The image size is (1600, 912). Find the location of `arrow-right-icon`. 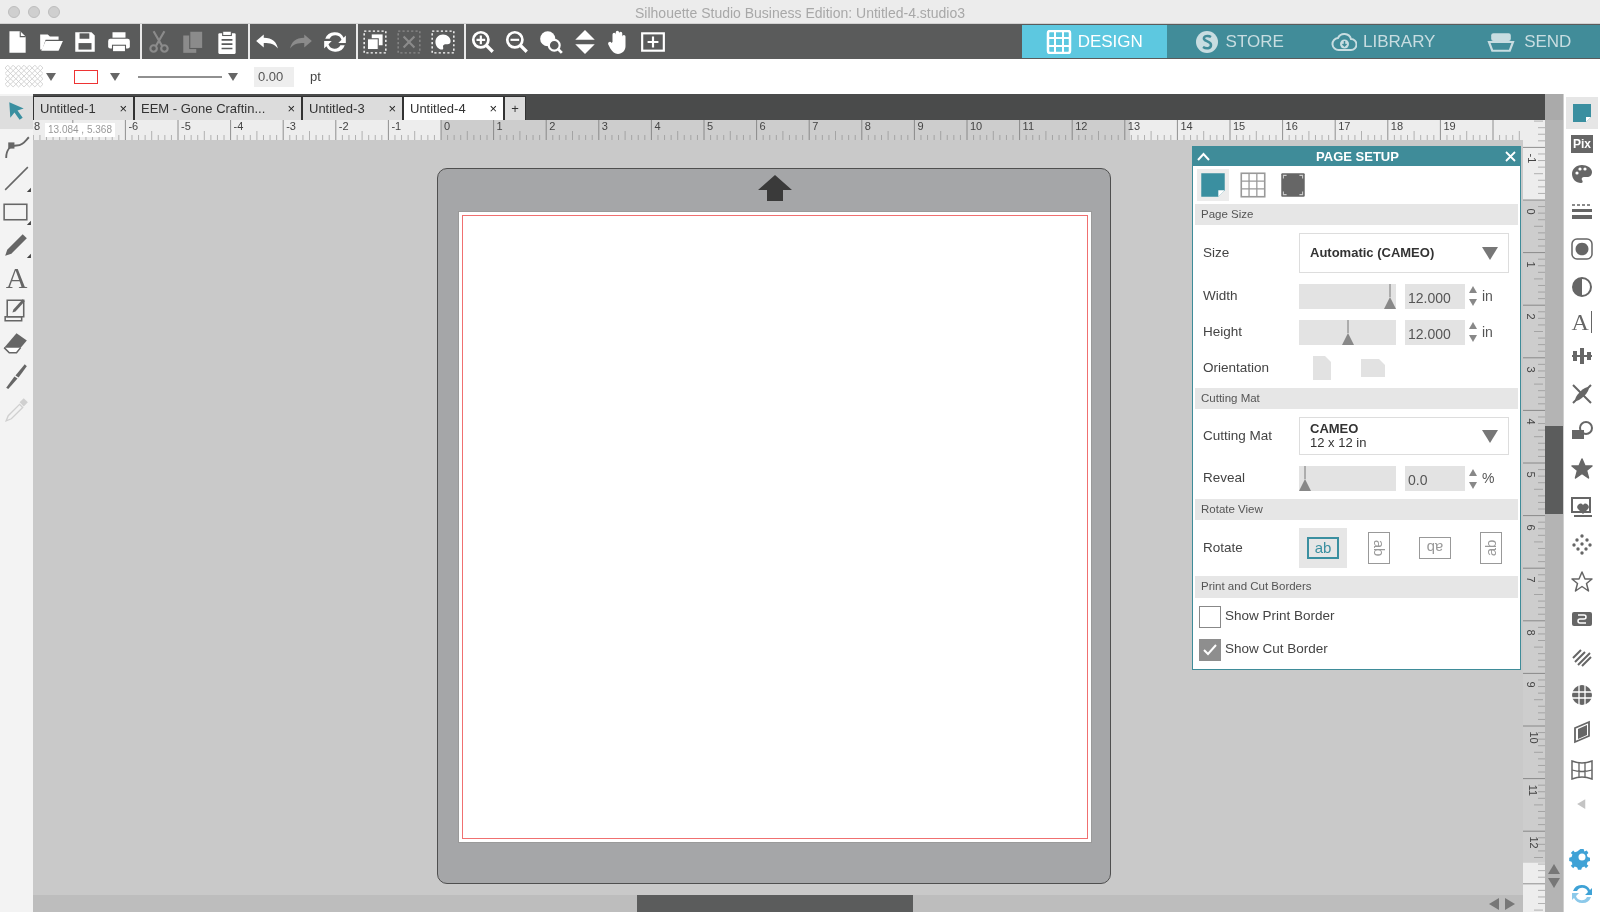

arrow-right-icon is located at coordinates (1510, 904).